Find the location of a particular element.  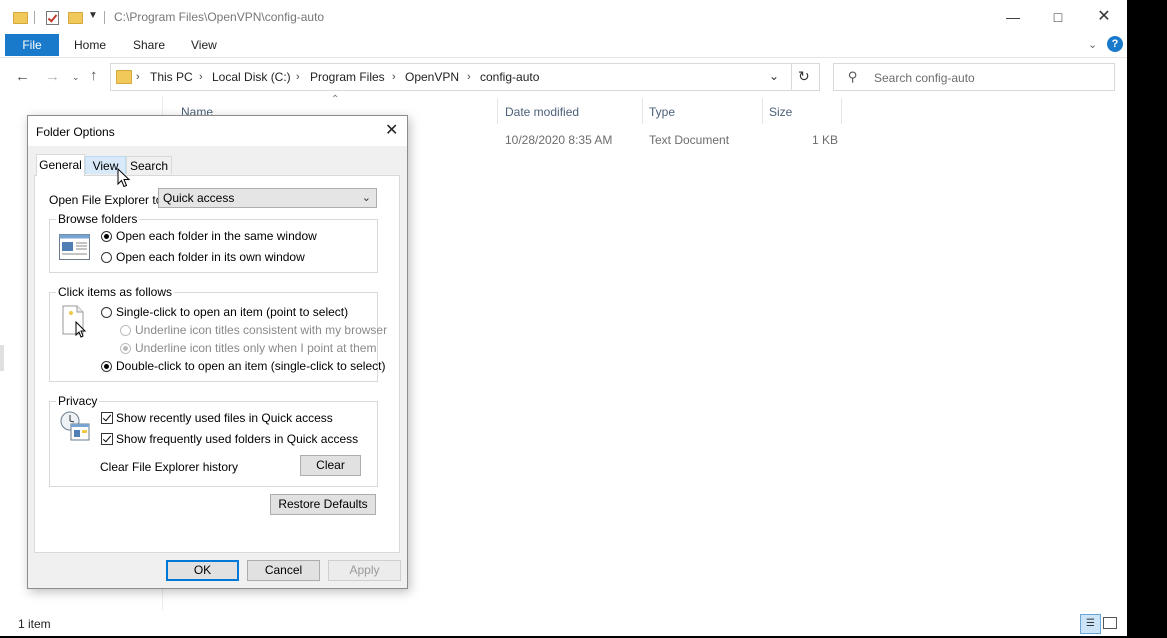

apply-button: Apply is located at coordinates (364, 570).